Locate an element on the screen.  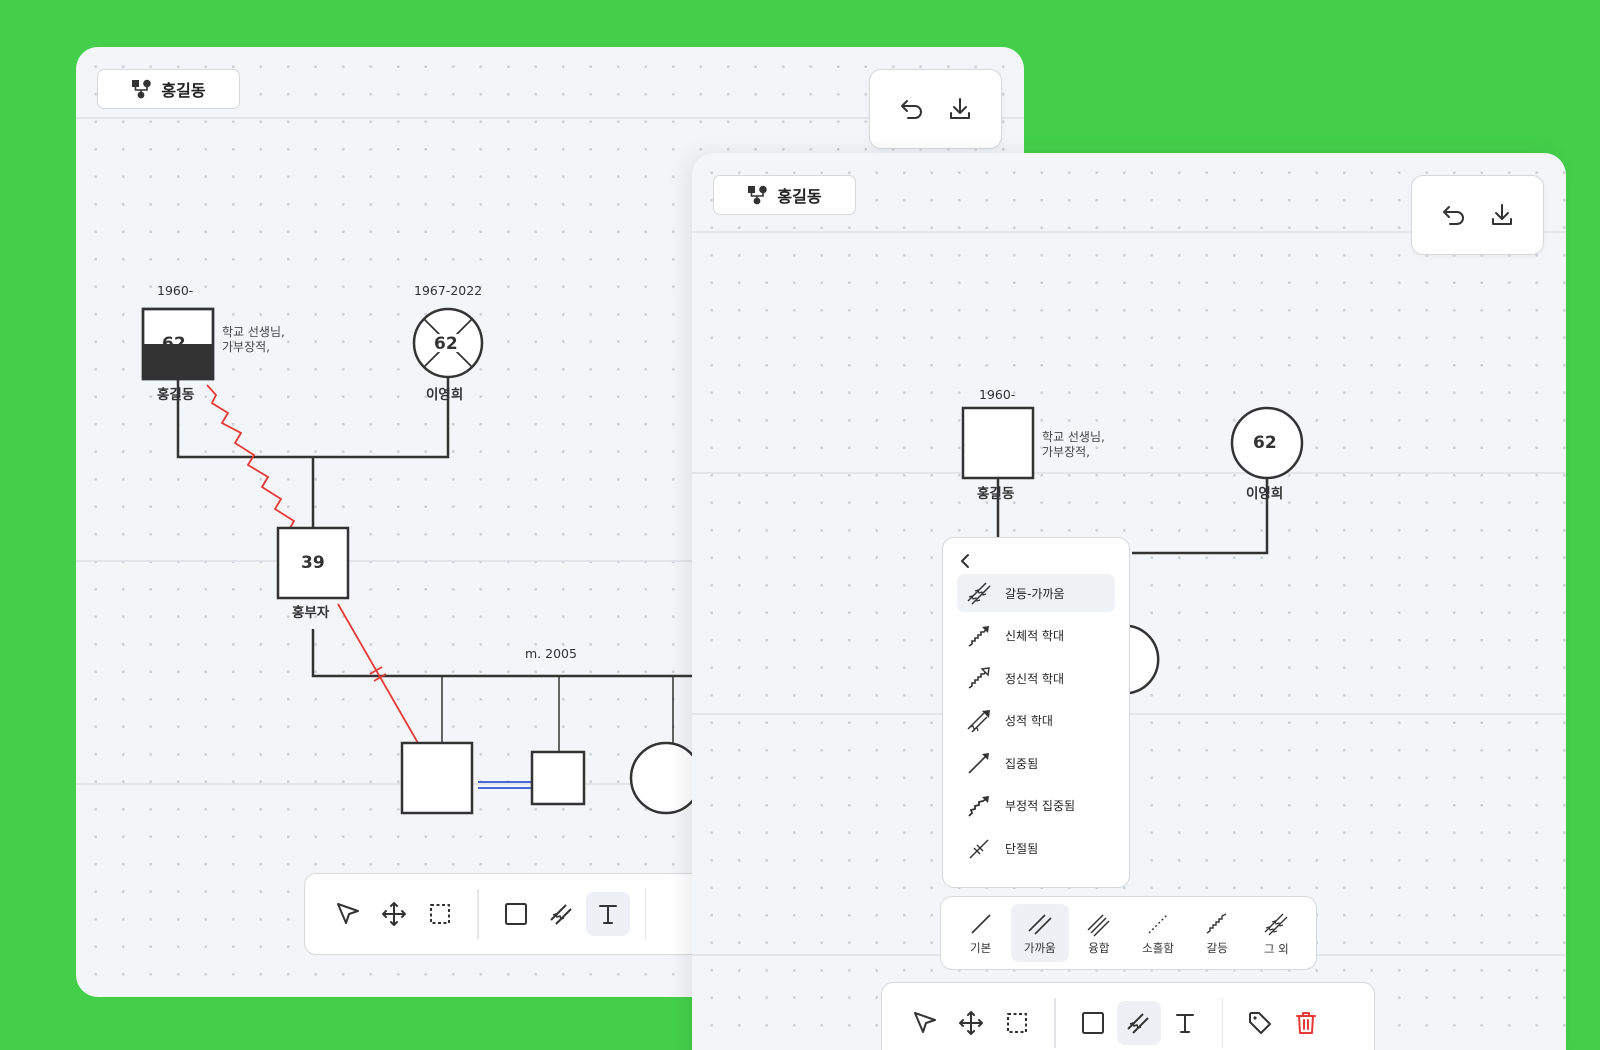
tag-tool is located at coordinates (1260, 1023).